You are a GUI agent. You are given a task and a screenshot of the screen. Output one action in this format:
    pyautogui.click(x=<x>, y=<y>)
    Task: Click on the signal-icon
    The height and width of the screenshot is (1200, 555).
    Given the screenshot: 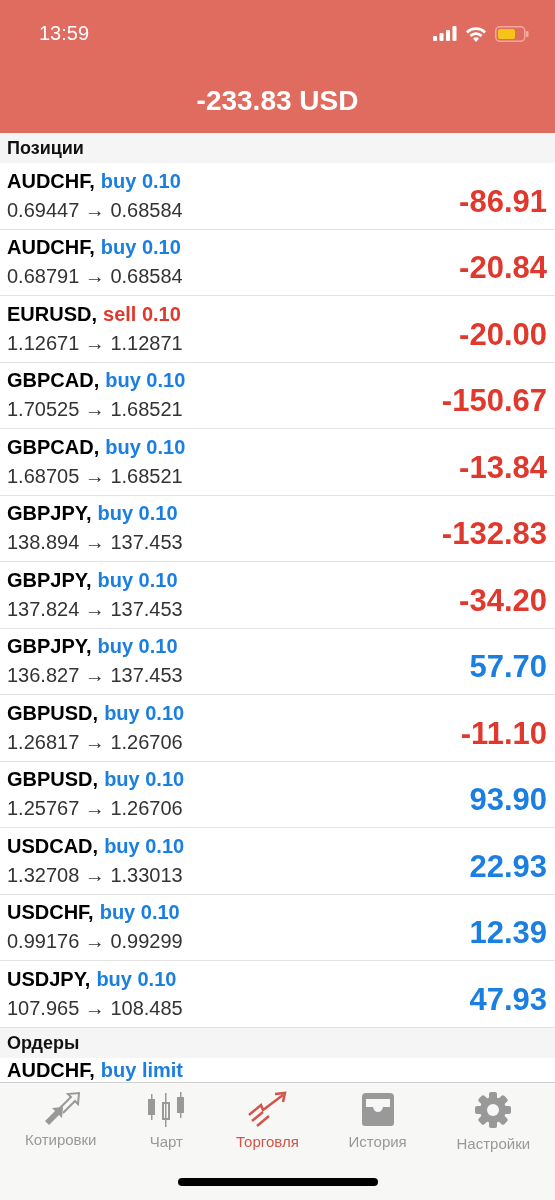 What is the action you would take?
    pyautogui.click(x=445, y=33)
    